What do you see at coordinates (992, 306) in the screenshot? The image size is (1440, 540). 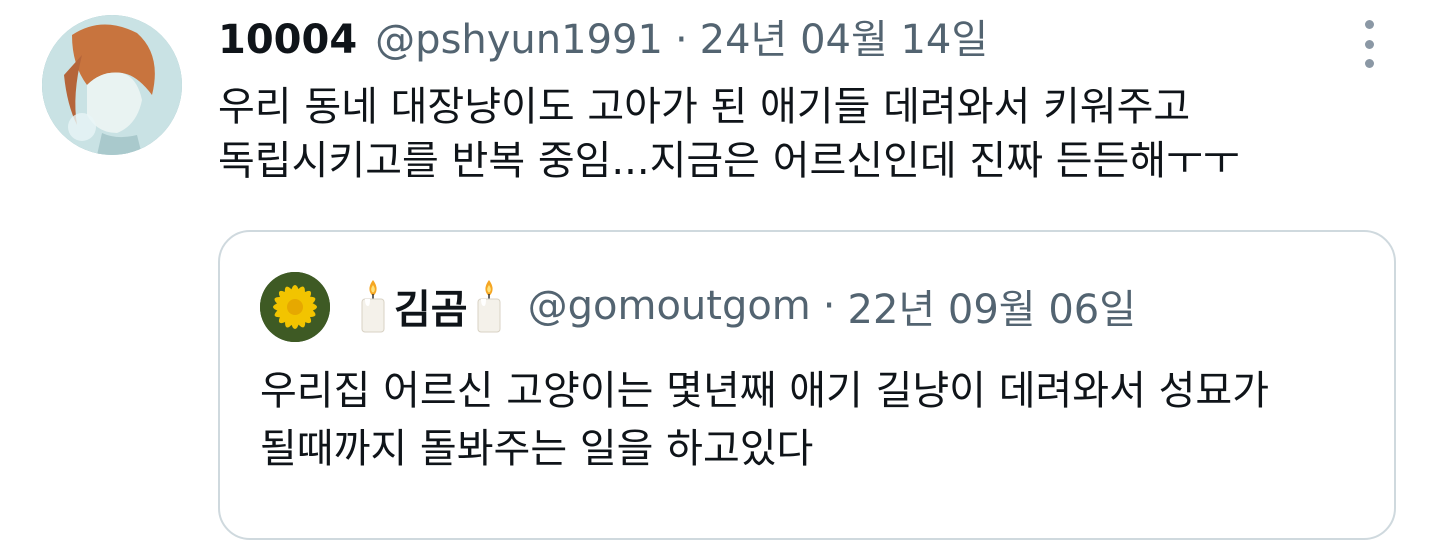 I see `quote-date: 22년 09월 06일` at bounding box center [992, 306].